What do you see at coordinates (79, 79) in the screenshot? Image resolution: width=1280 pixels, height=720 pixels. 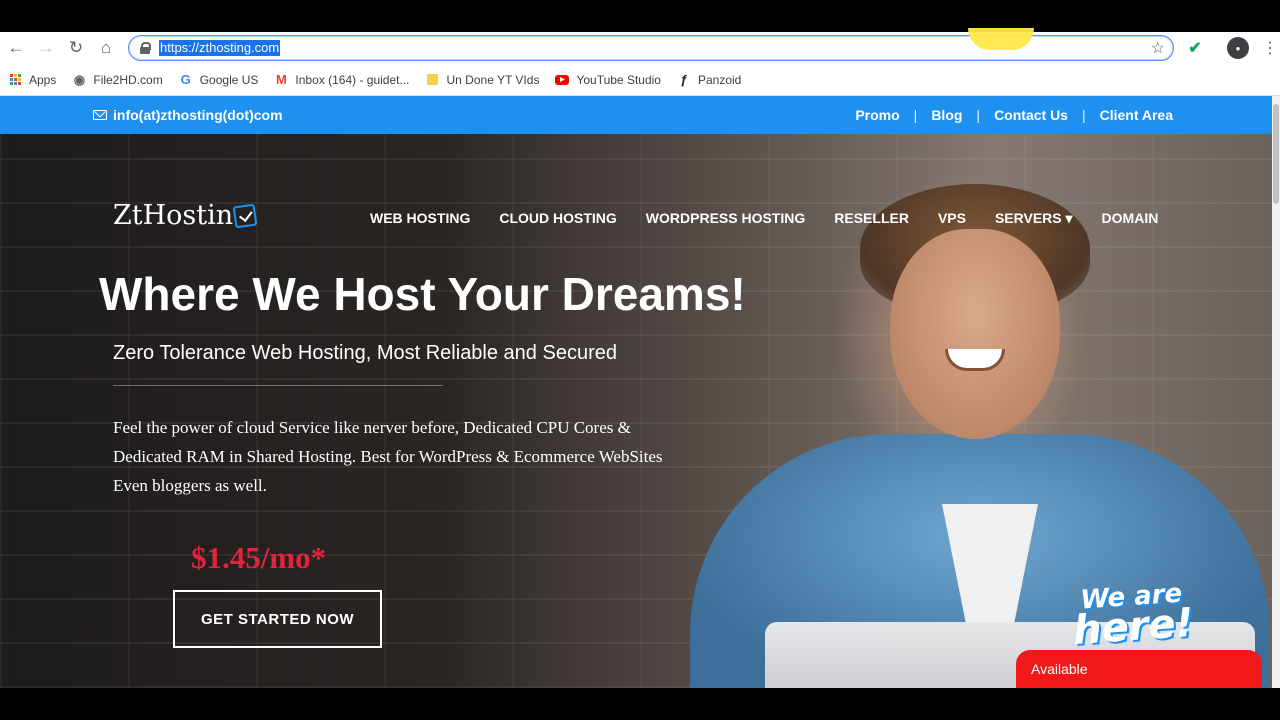 I see `globe-icon: ◉` at bounding box center [79, 79].